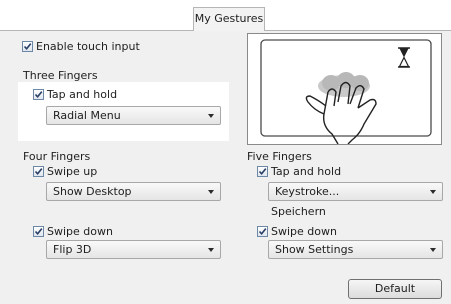 The height and width of the screenshot is (304, 451). I want to click on four-fingers-swipe-up-checkbox, so click(38, 171).